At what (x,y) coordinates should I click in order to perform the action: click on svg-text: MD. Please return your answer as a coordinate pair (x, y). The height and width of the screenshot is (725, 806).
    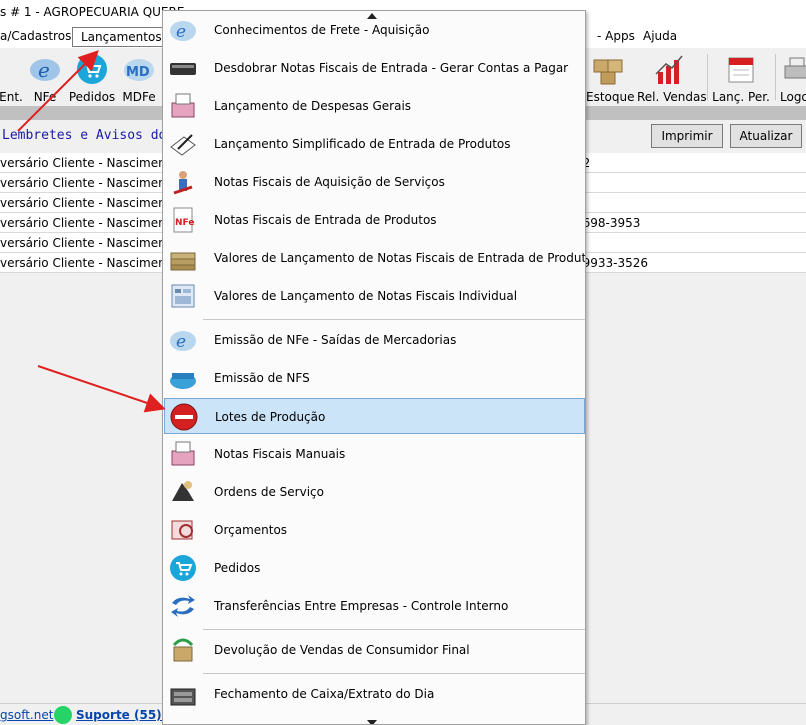
    Looking at the image, I should click on (138, 72).